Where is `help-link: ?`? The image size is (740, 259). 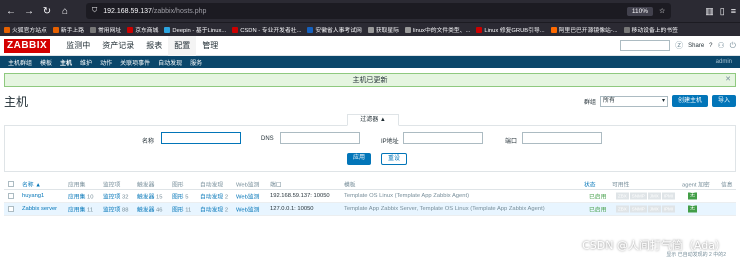 help-link: ? is located at coordinates (710, 46).